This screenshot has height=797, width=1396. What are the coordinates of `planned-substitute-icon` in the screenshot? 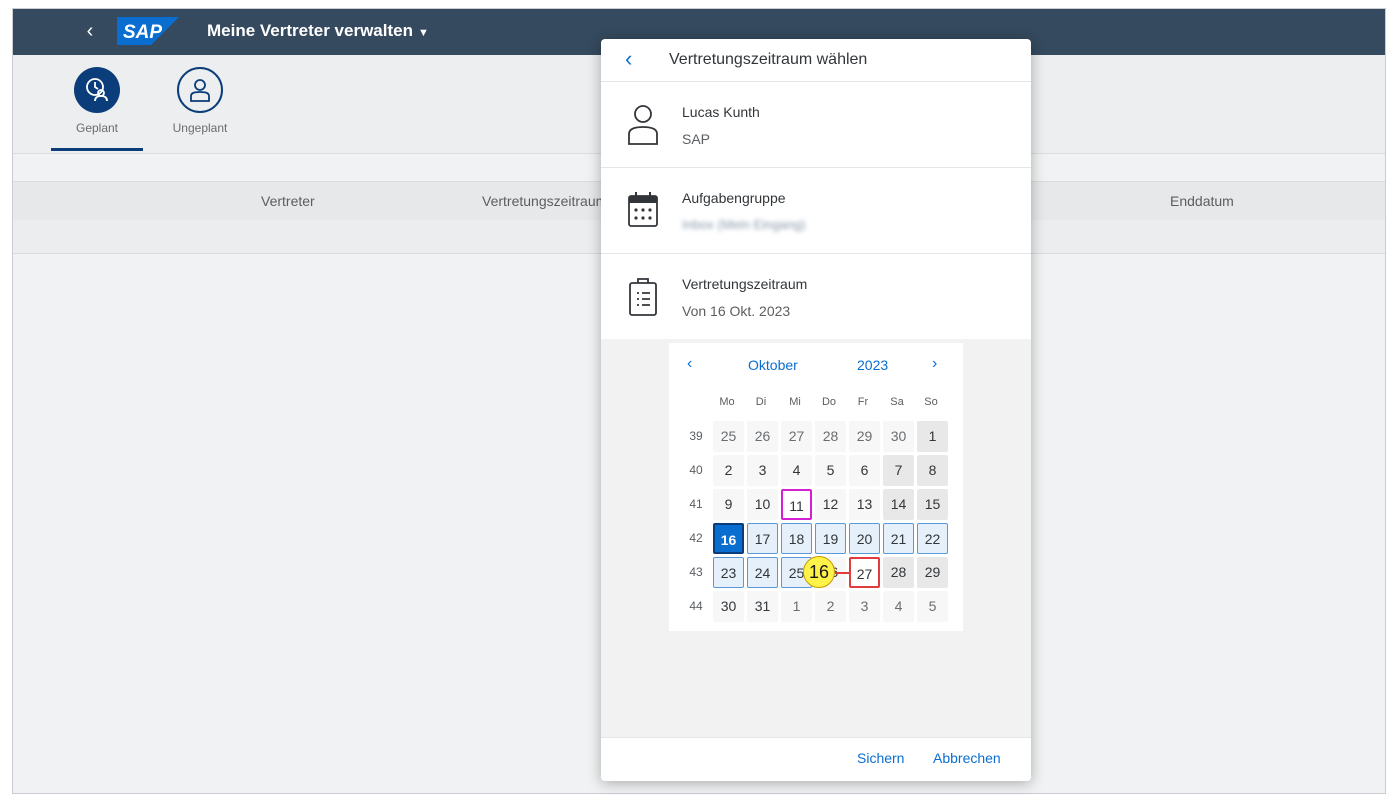 It's located at (97, 90).